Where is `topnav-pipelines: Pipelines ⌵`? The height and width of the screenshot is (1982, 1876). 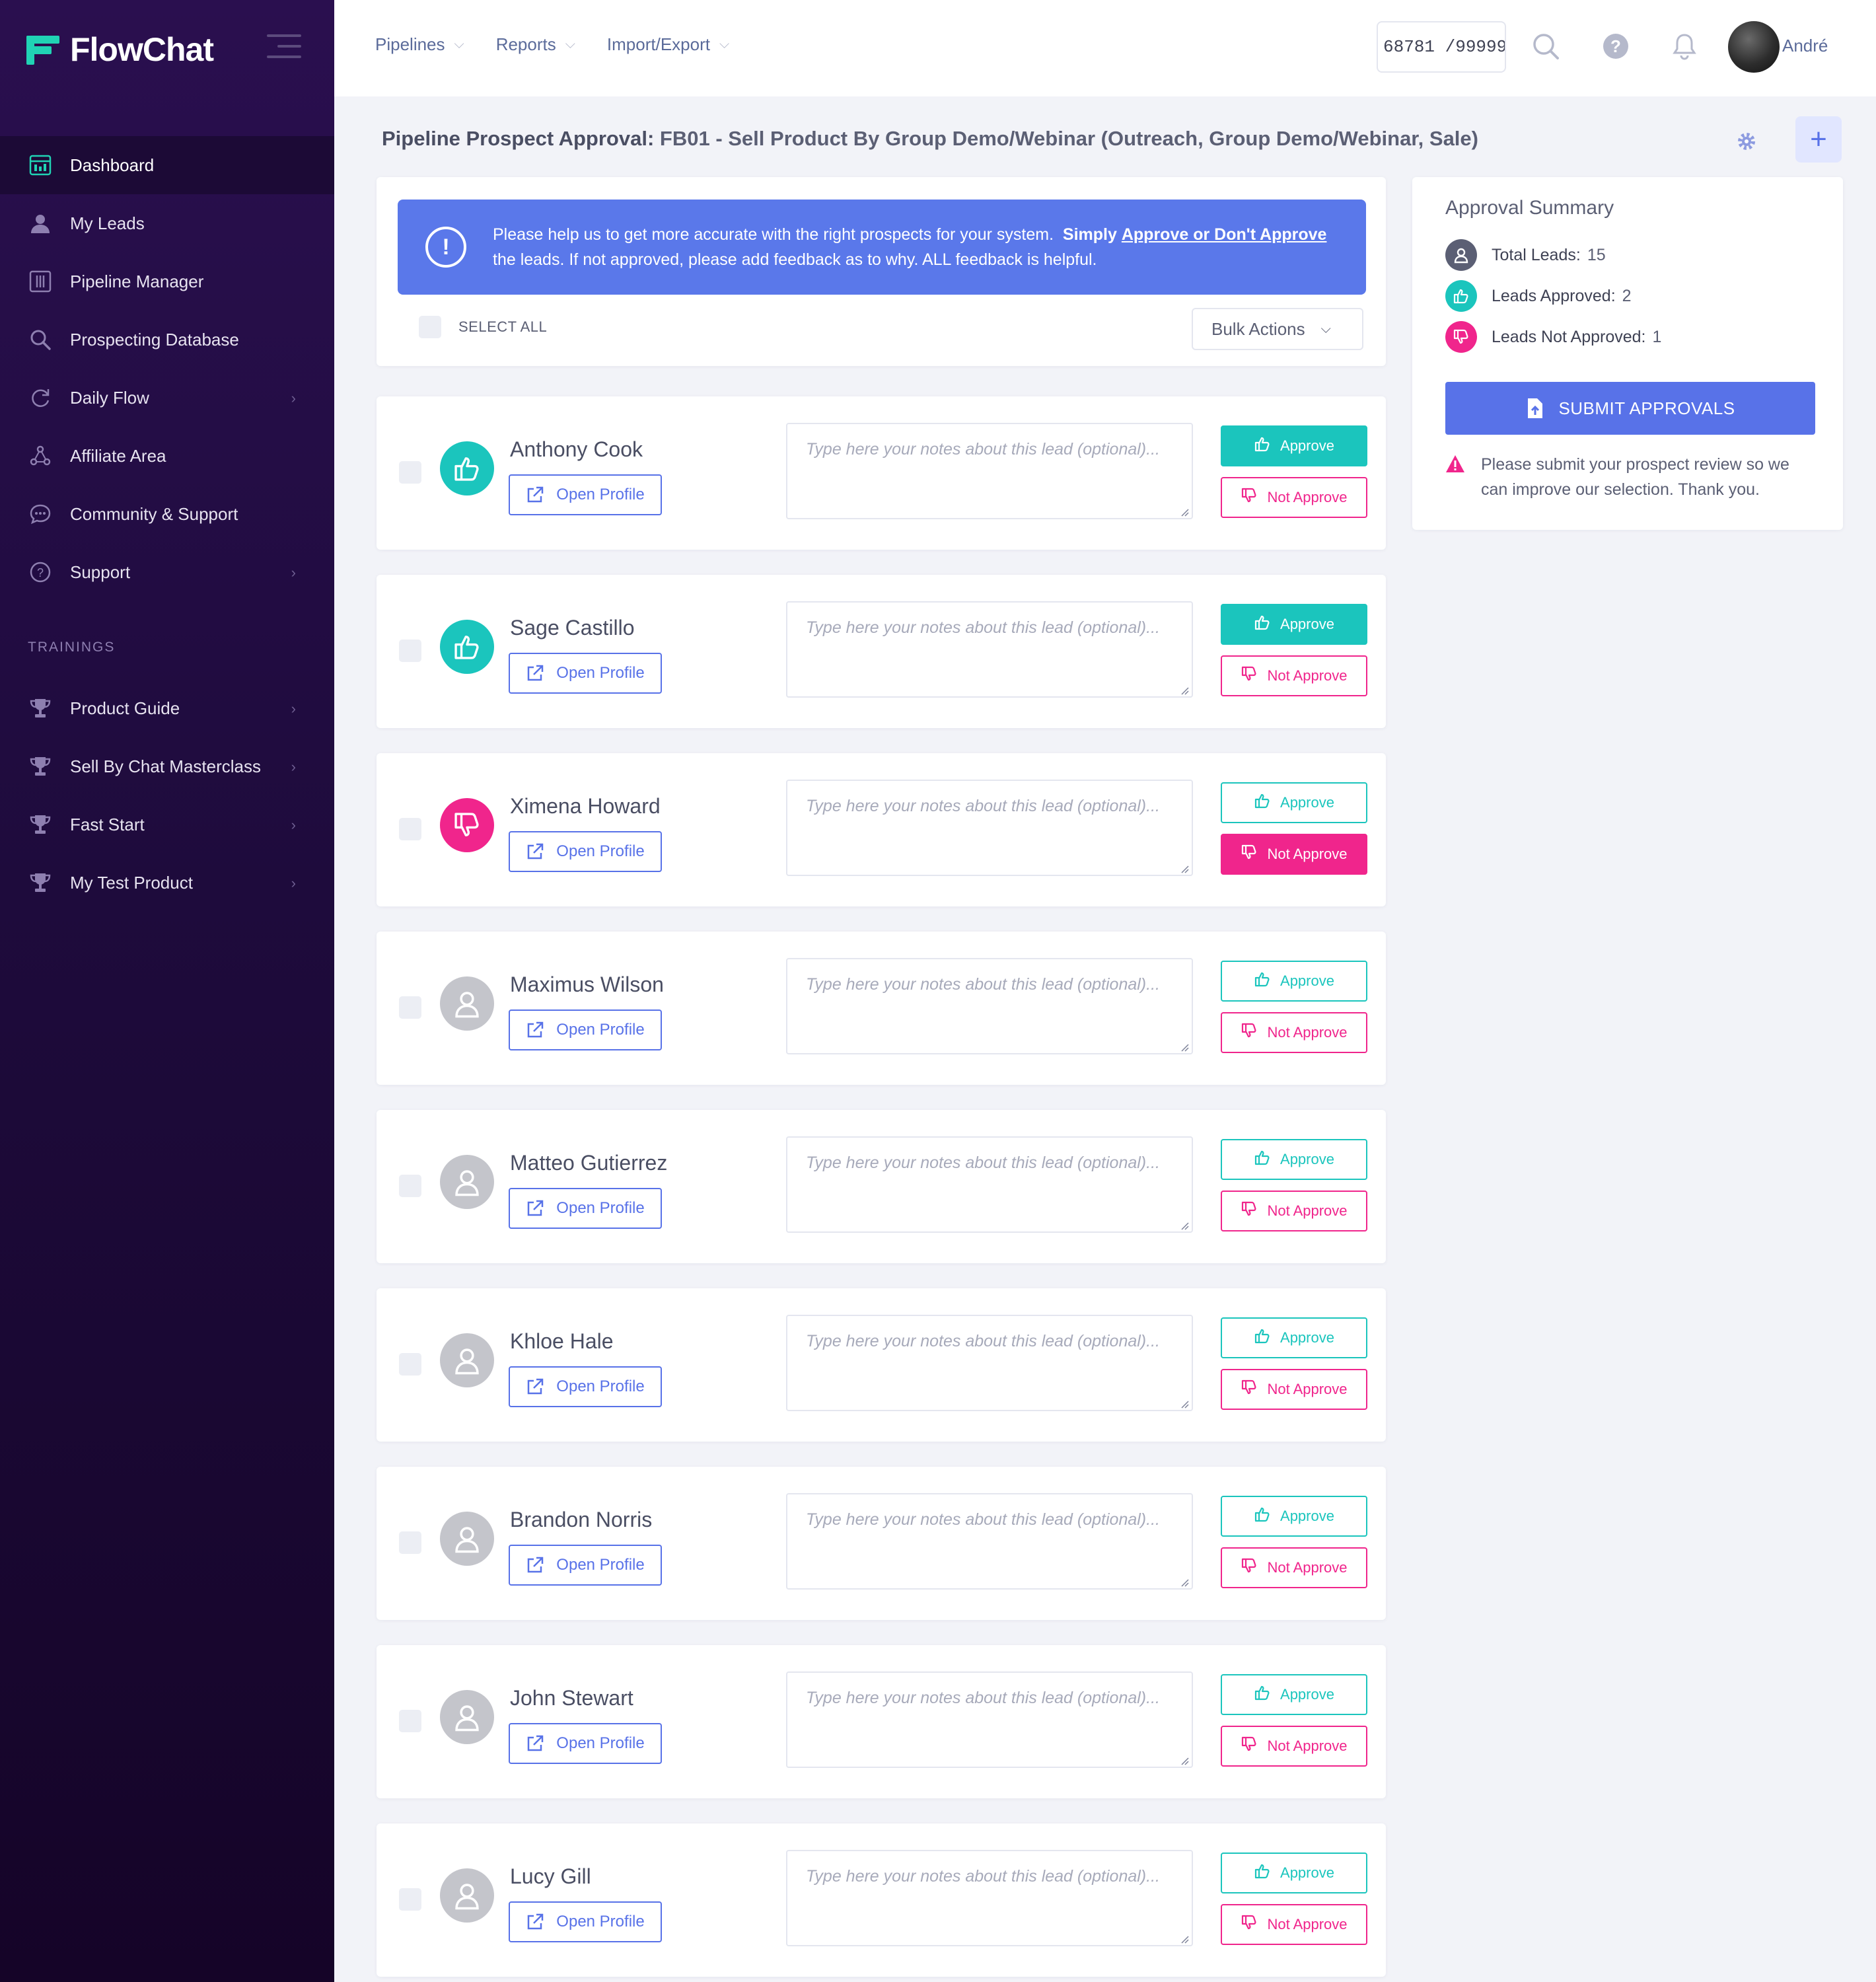 topnav-pipelines: Pipelines ⌵ is located at coordinates (419, 44).